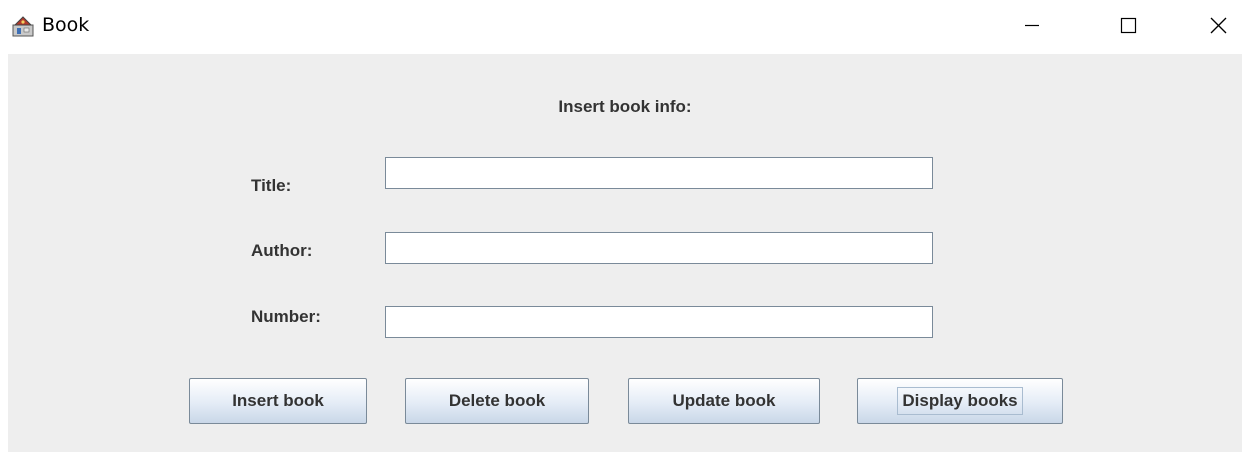  I want to click on title-bar: Book, so click(625, 27).